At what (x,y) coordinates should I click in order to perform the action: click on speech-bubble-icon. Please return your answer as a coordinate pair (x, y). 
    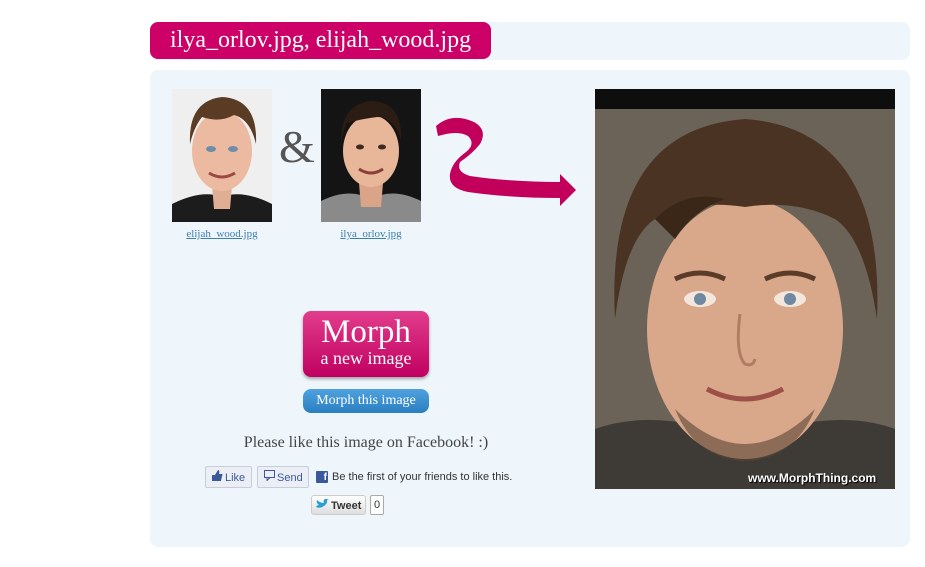
    Looking at the image, I should click on (269, 478).